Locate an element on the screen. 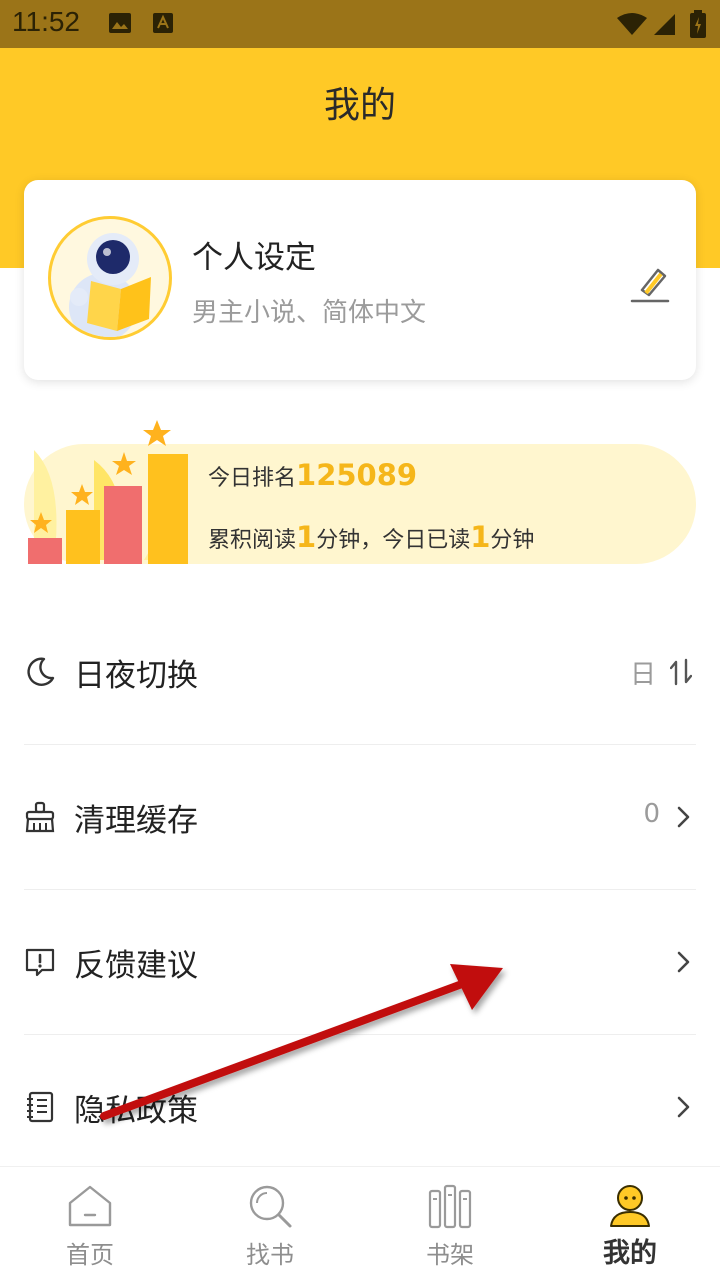 This screenshot has height=1281, width=720. tab-home-label: 首页 is located at coordinates (90, 1255).